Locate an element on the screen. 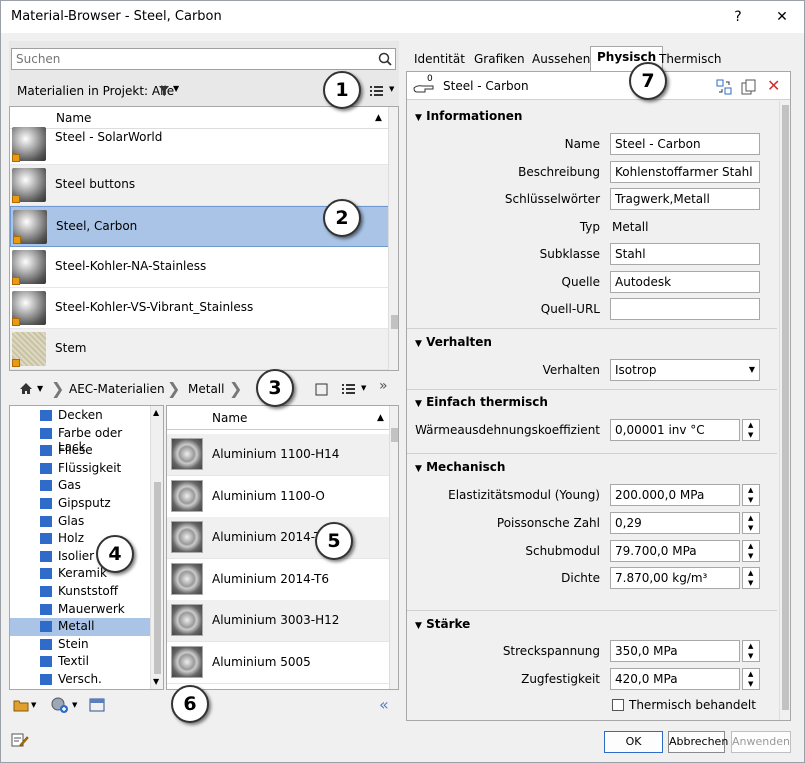  home-icon is located at coordinates (26, 388).